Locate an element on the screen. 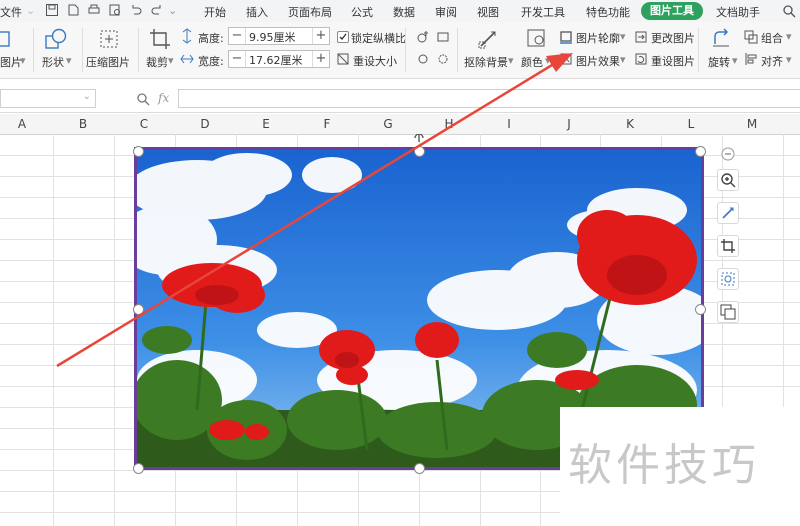 This screenshot has width=800, height=526. group-dropdown-icon: ▾ is located at coordinates (789, 36).